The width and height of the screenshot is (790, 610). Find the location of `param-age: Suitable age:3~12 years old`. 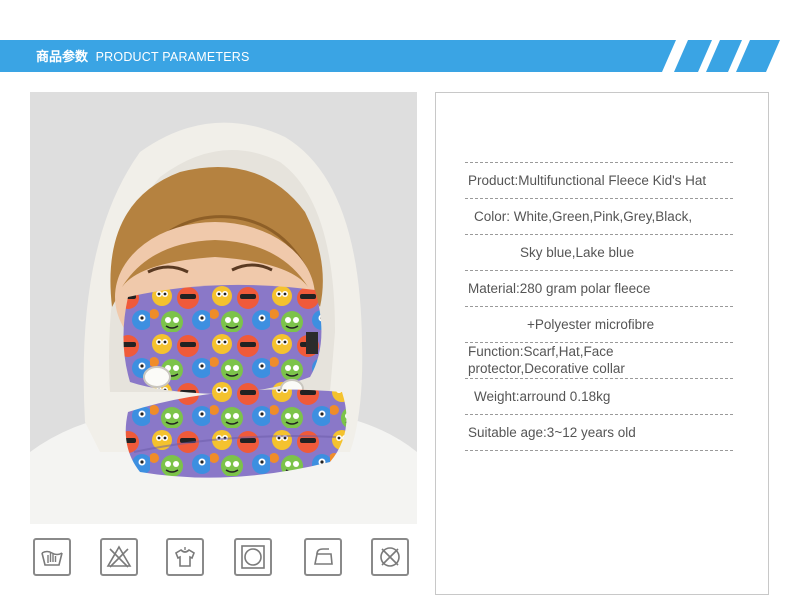

param-age: Suitable age:3~12 years old is located at coordinates (552, 432).